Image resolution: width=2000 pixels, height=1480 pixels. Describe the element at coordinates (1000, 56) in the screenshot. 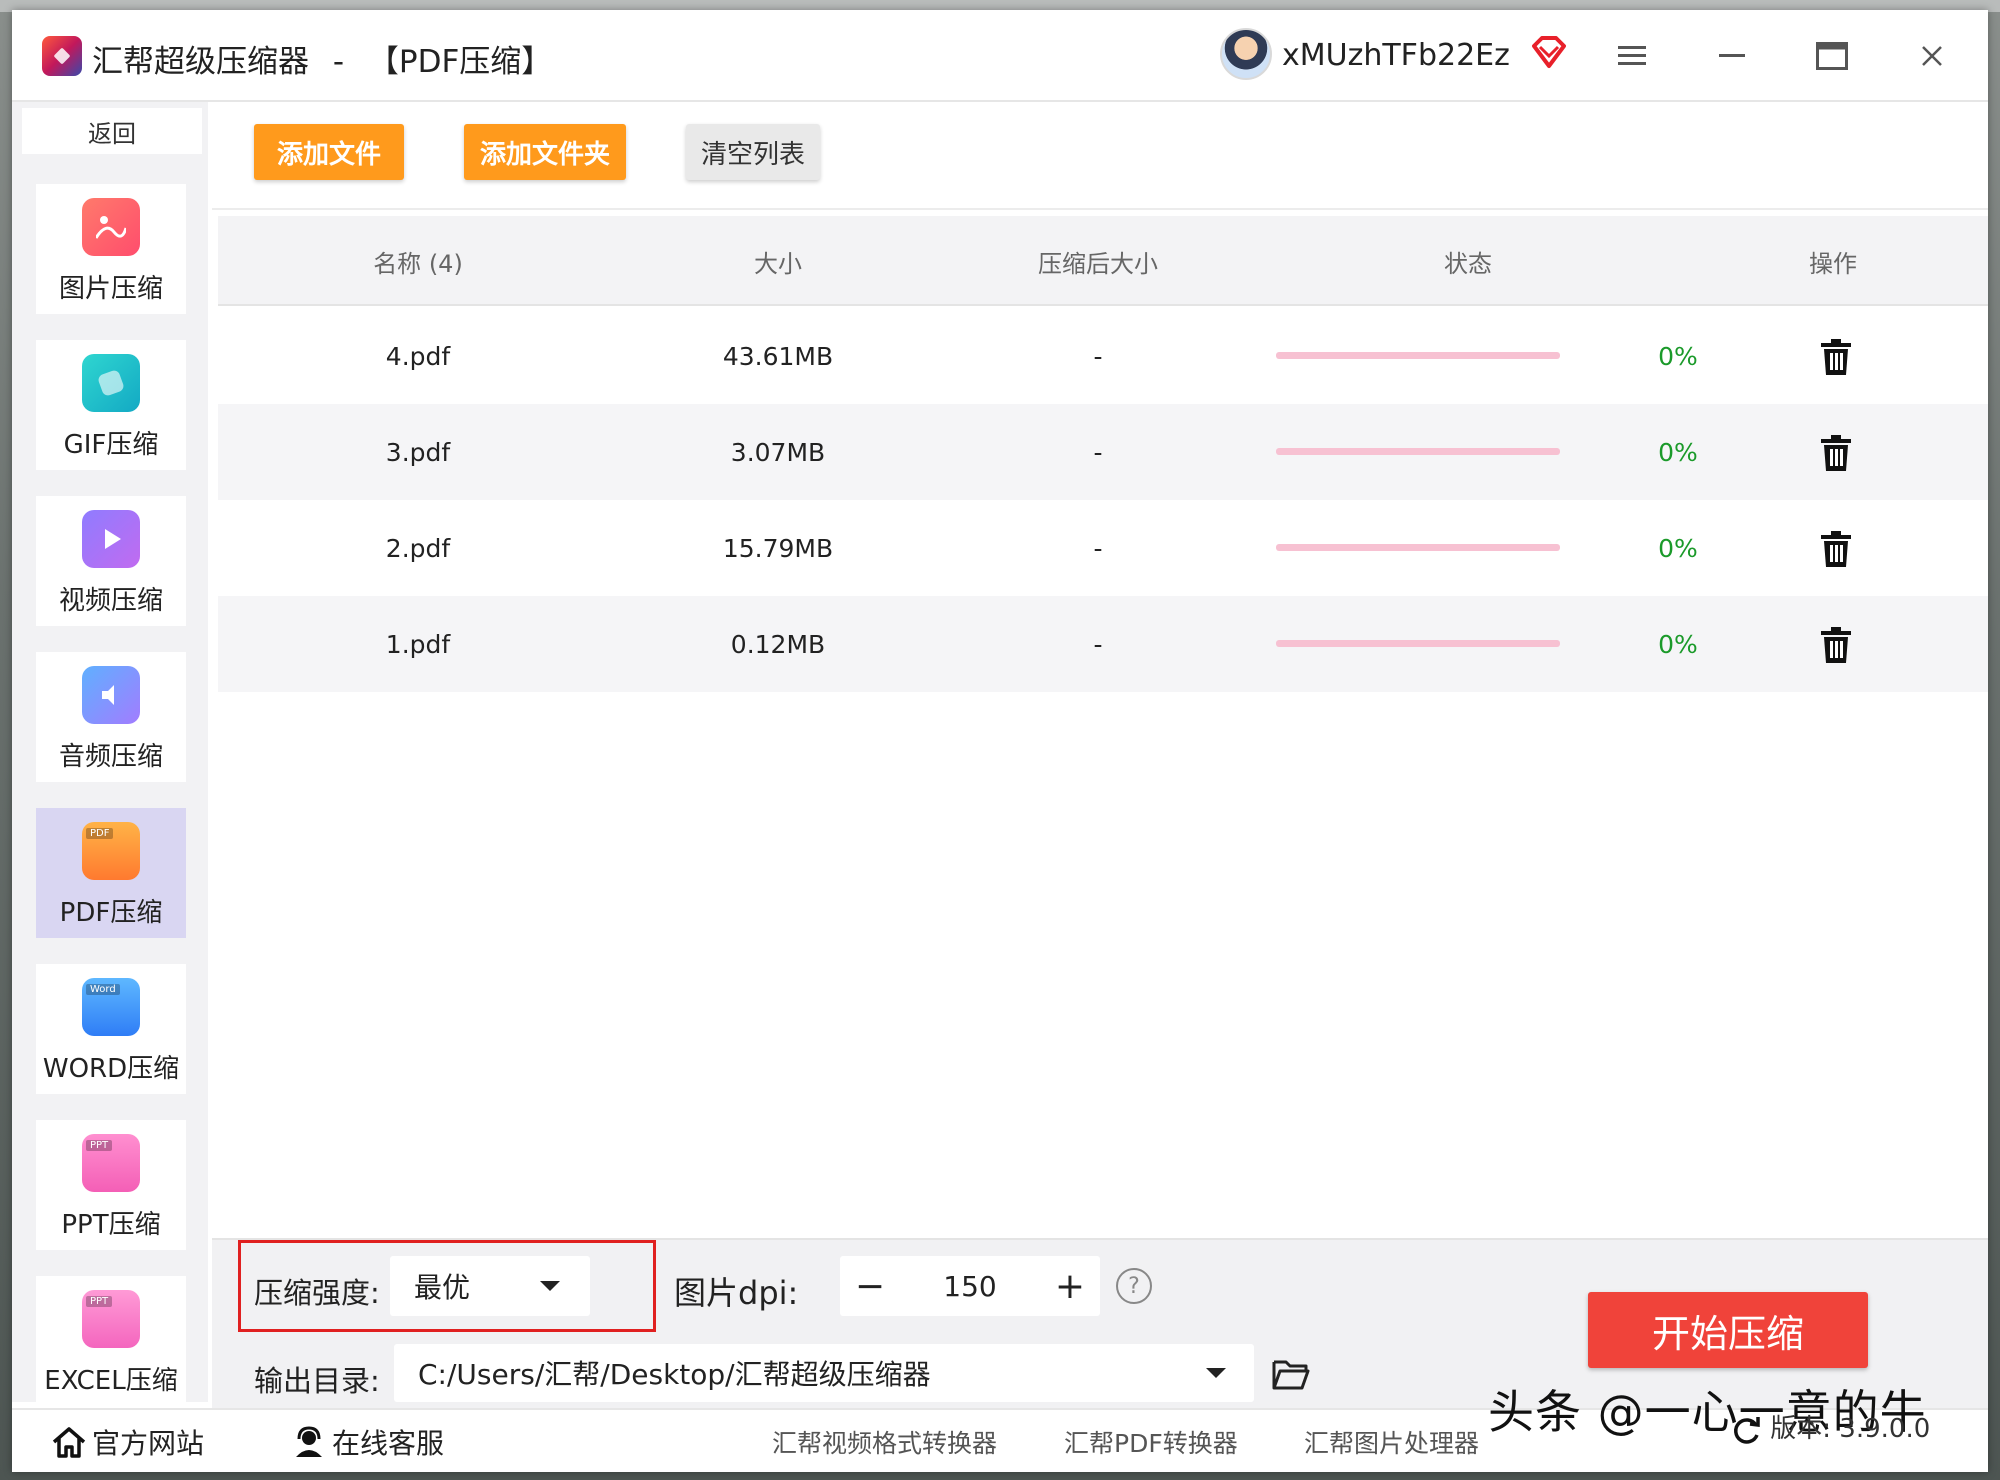

I see `title-bar: 汇帮超级压缩器 - 【PDF压缩】 xMUzhTFb22Ez` at that location.